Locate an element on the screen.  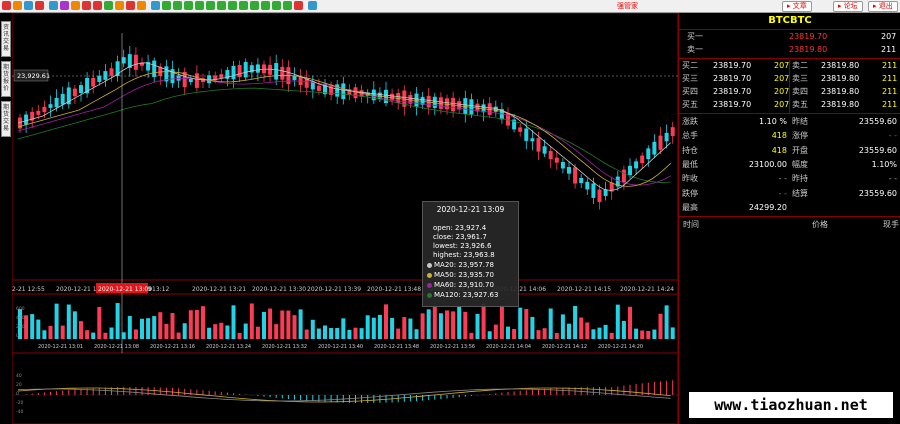
volume-tick: 200 is located at coordinates (20, 327).